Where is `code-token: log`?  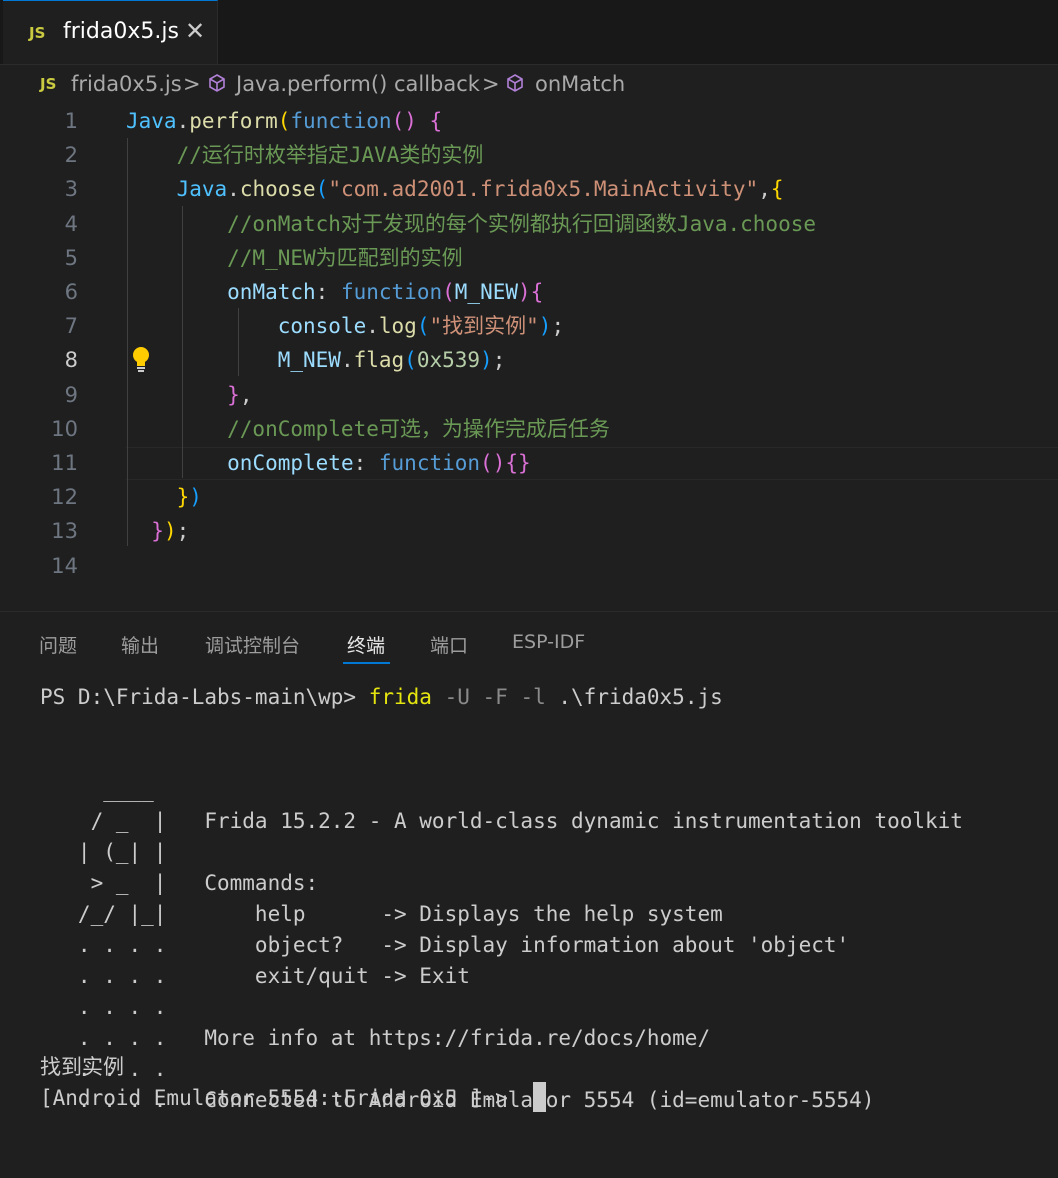
code-token: log is located at coordinates (397, 326).